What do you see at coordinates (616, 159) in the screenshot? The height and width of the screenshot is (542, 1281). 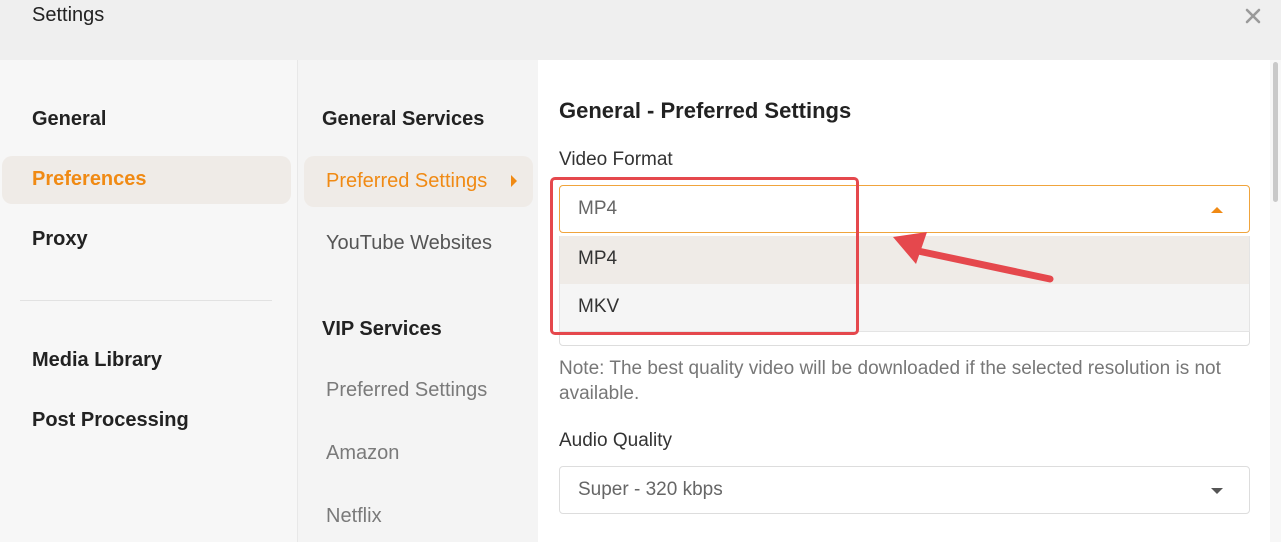 I see `video-format-label: Video Format` at bounding box center [616, 159].